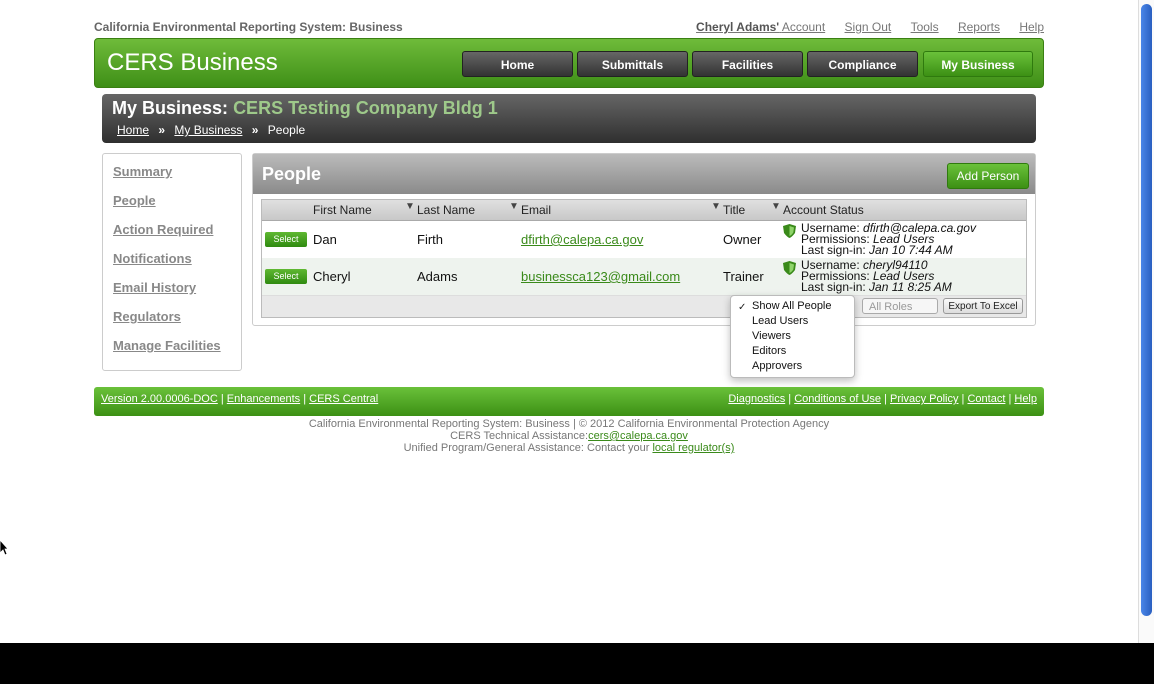 The image size is (1154, 684). What do you see at coordinates (743, 276) in the screenshot?
I see `cell-title: Trainer` at bounding box center [743, 276].